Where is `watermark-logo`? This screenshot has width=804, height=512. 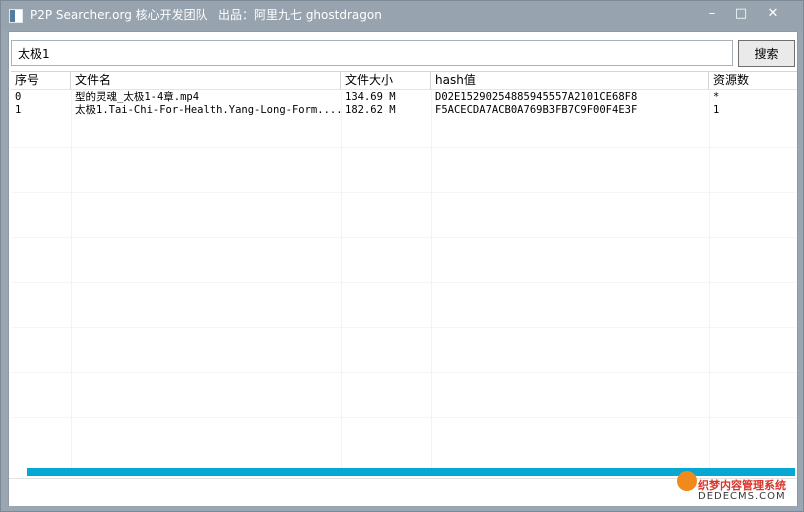
watermark-logo is located at coordinates (687, 481).